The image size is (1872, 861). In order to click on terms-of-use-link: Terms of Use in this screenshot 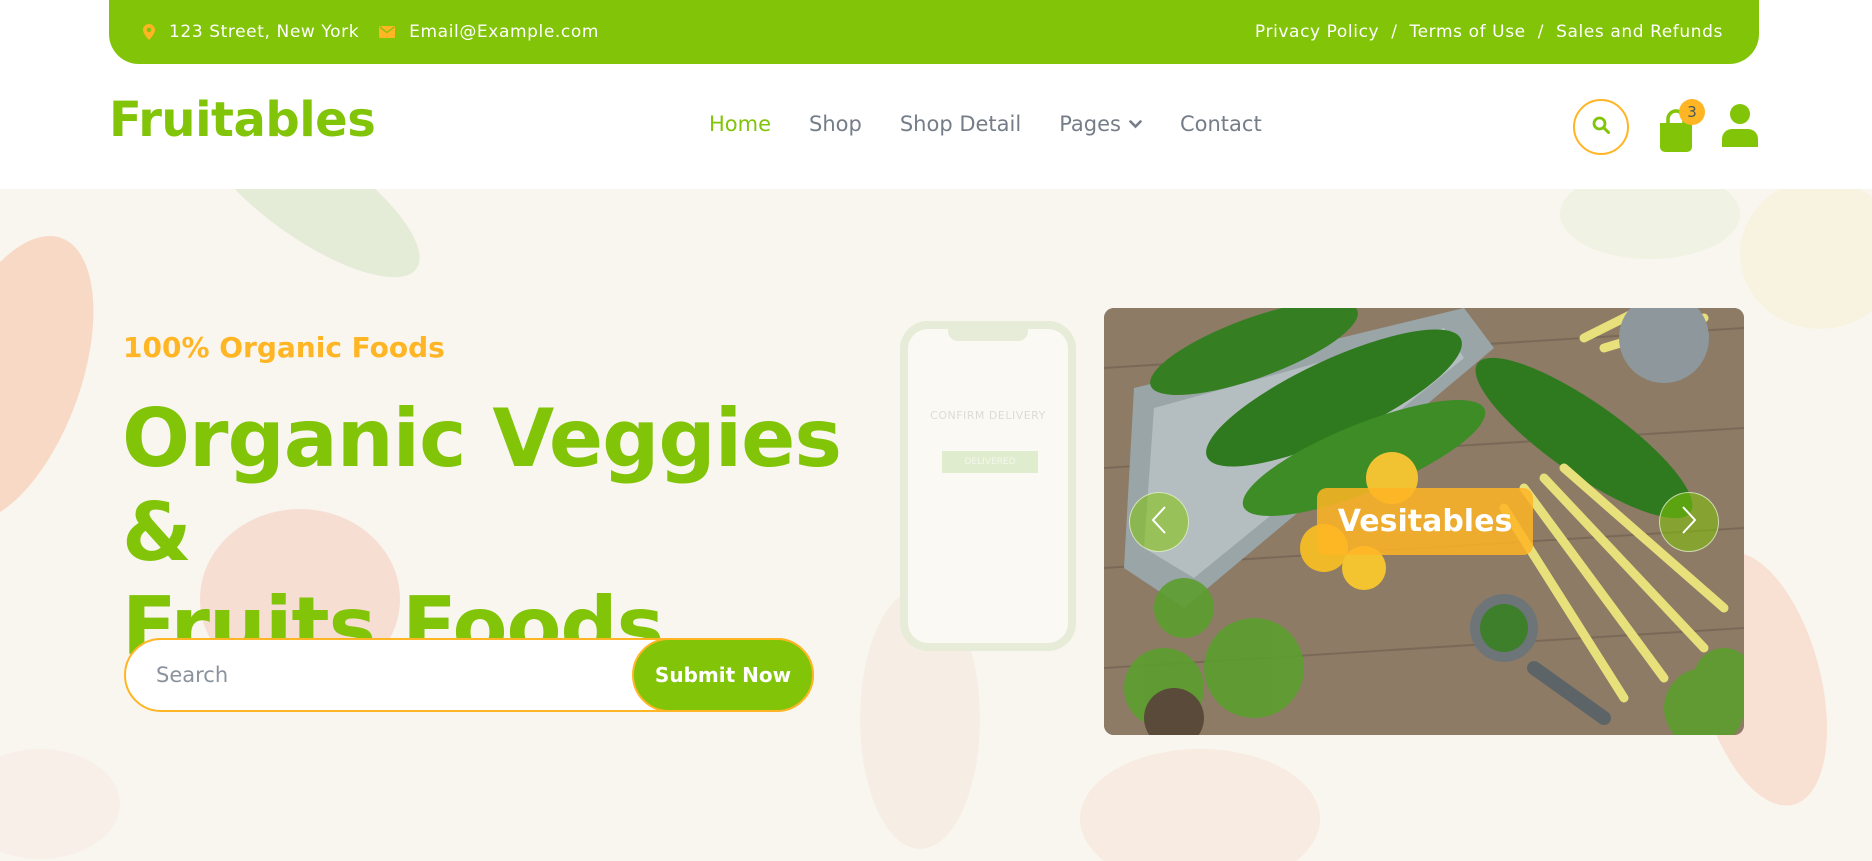, I will do `click(1468, 32)`.